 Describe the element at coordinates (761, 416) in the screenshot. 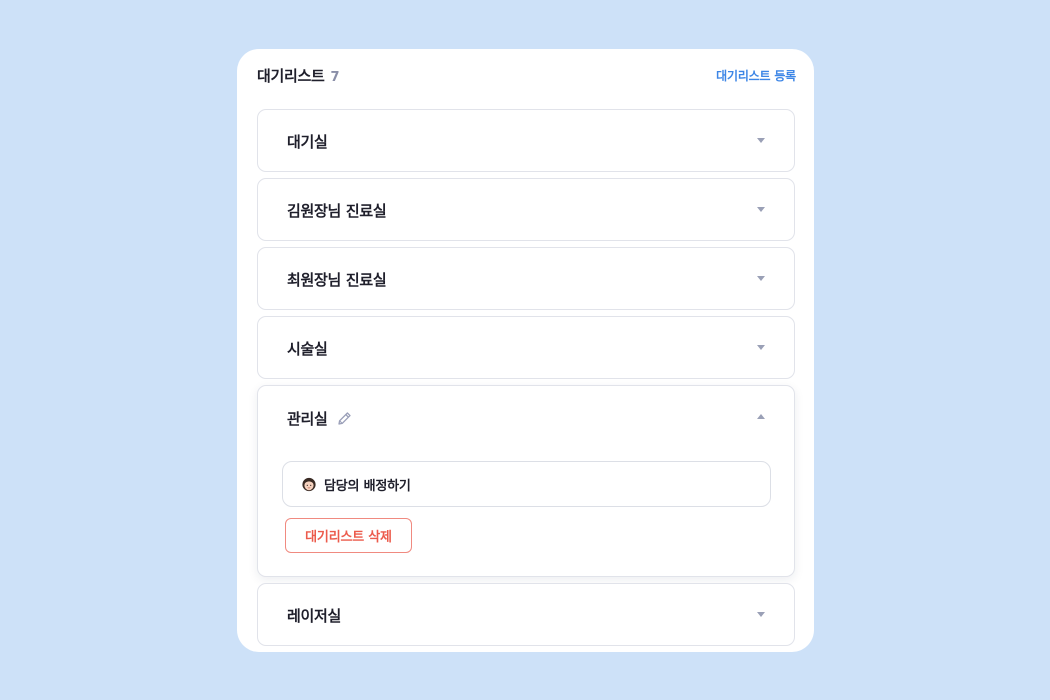

I see `chevron-up-icon` at that location.